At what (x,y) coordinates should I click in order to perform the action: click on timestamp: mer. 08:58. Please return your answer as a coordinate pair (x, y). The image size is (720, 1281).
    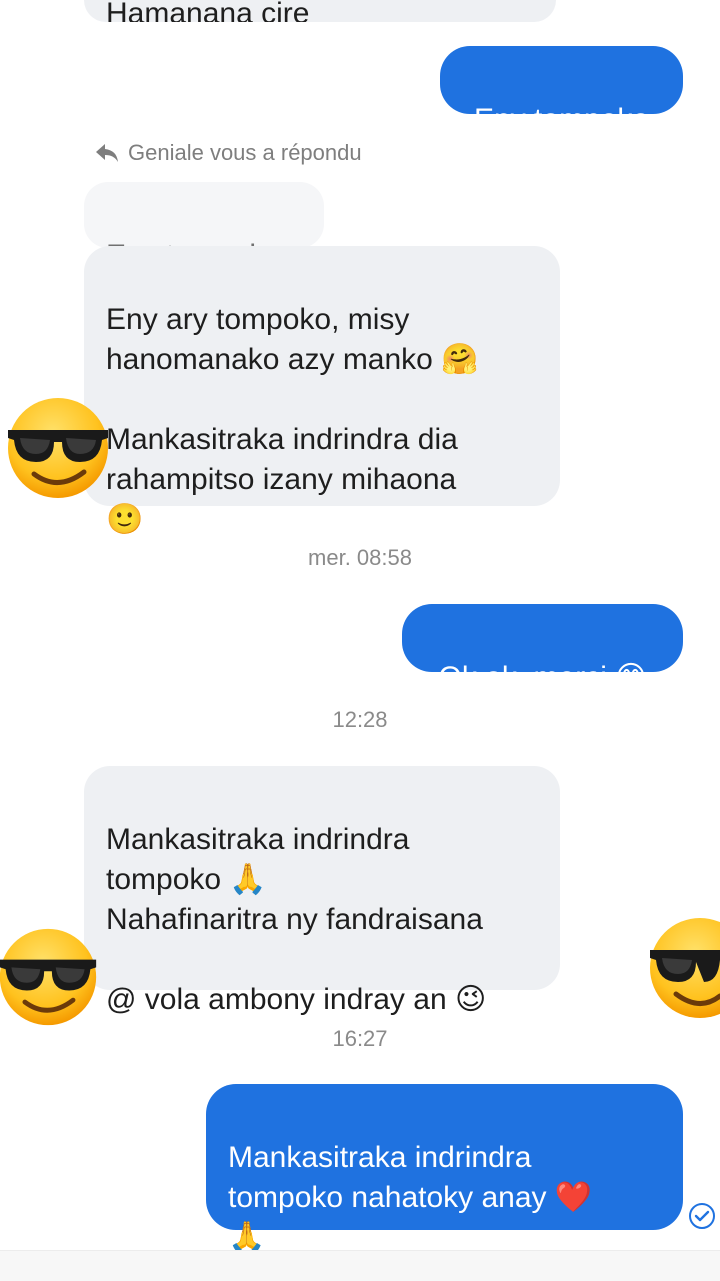
    Looking at the image, I should click on (360, 557).